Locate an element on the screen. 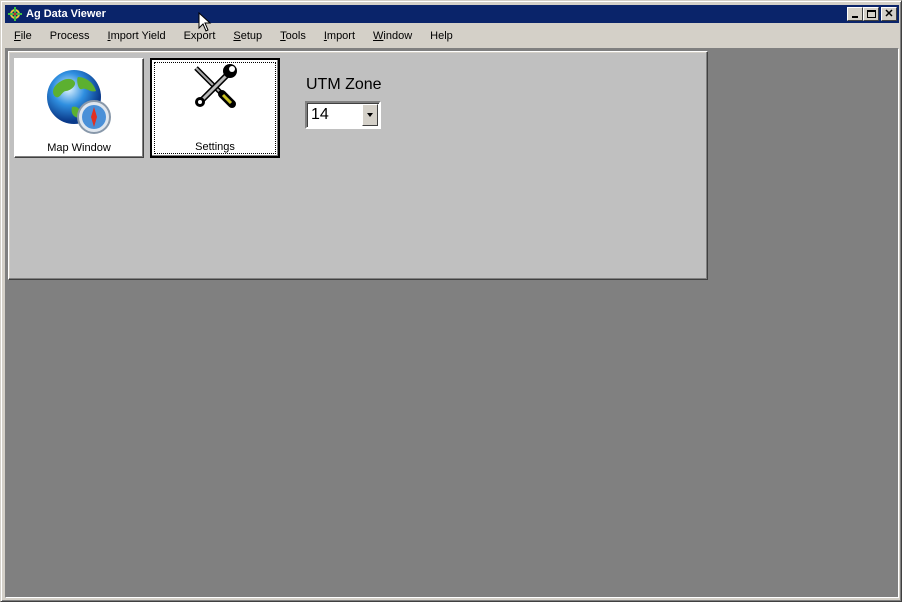 The height and width of the screenshot is (602, 902). mouse-cursor-icon is located at coordinates (205, 22).